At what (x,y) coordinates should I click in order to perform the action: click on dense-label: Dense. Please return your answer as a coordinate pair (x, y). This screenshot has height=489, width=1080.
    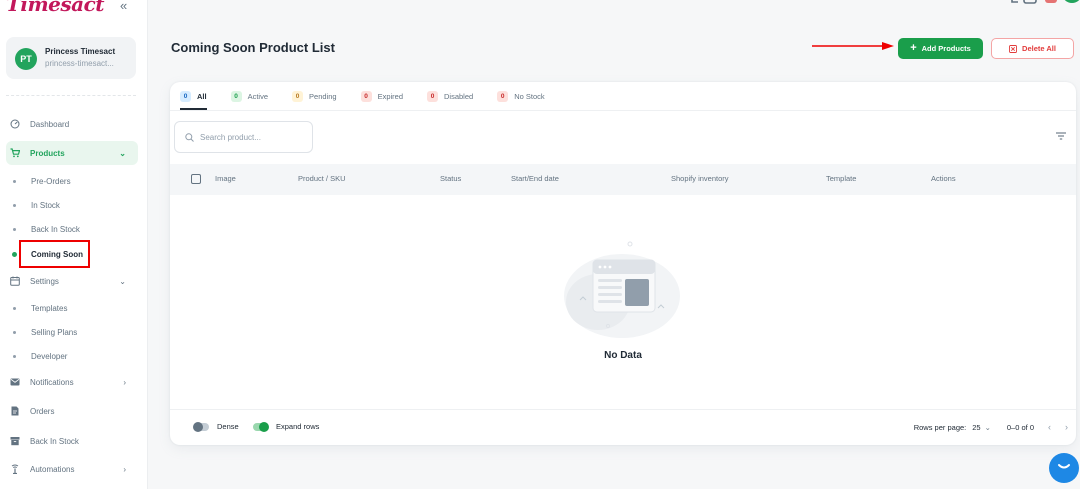
    Looking at the image, I should click on (228, 426).